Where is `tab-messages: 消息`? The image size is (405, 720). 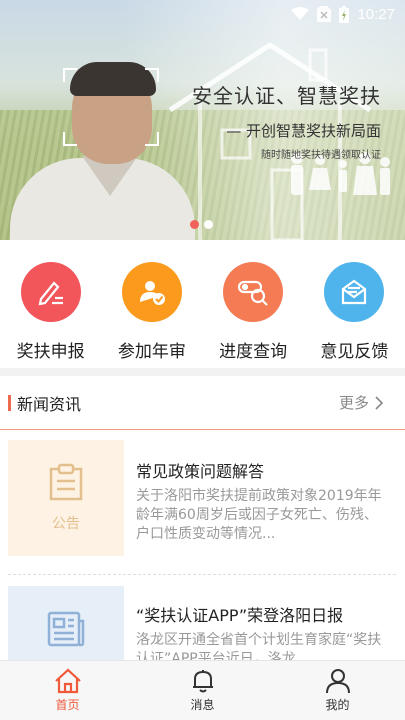
tab-messages: 消息 is located at coordinates (202, 690).